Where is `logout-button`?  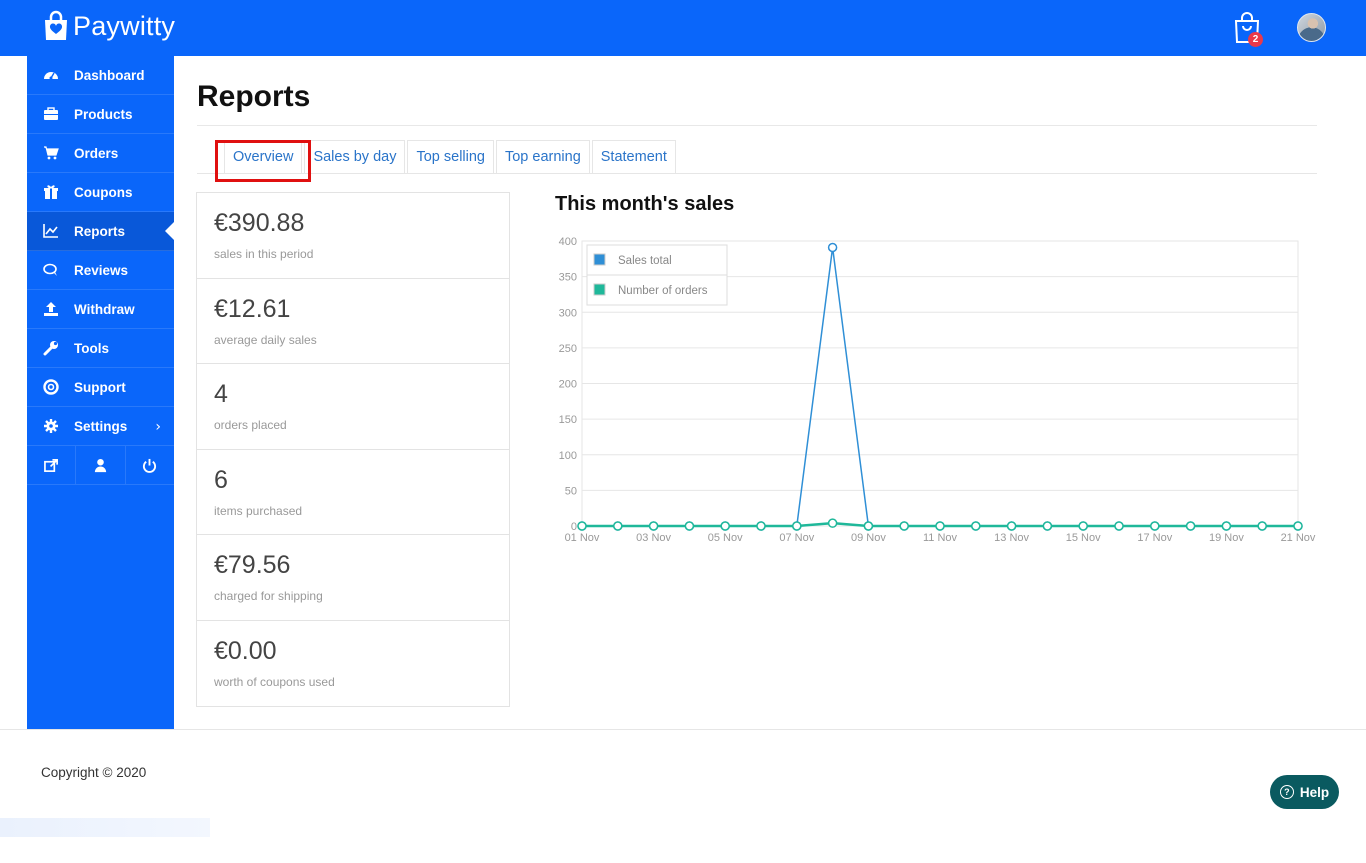
logout-button is located at coordinates (150, 465).